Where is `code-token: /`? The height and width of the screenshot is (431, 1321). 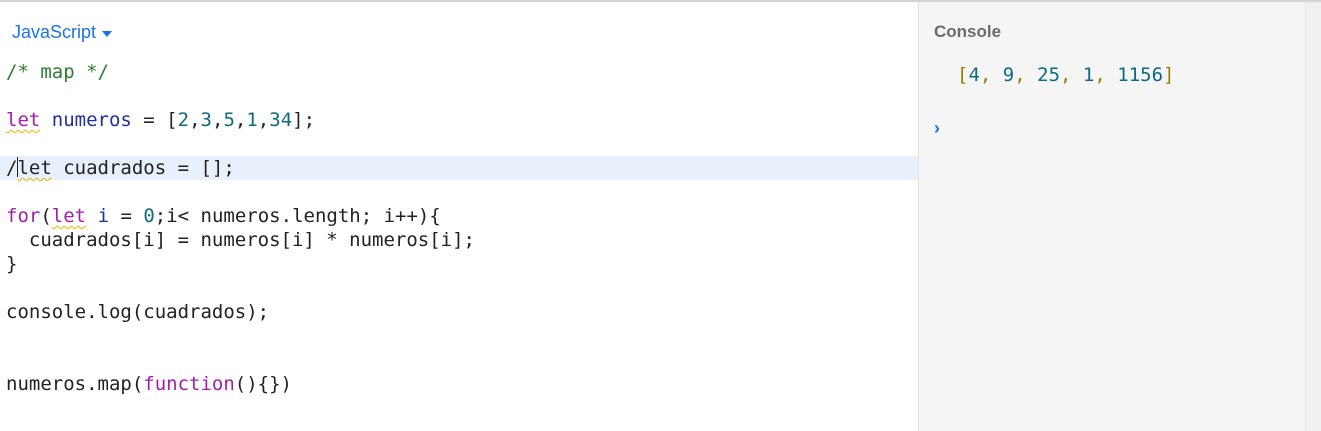 code-token: / is located at coordinates (12, 168).